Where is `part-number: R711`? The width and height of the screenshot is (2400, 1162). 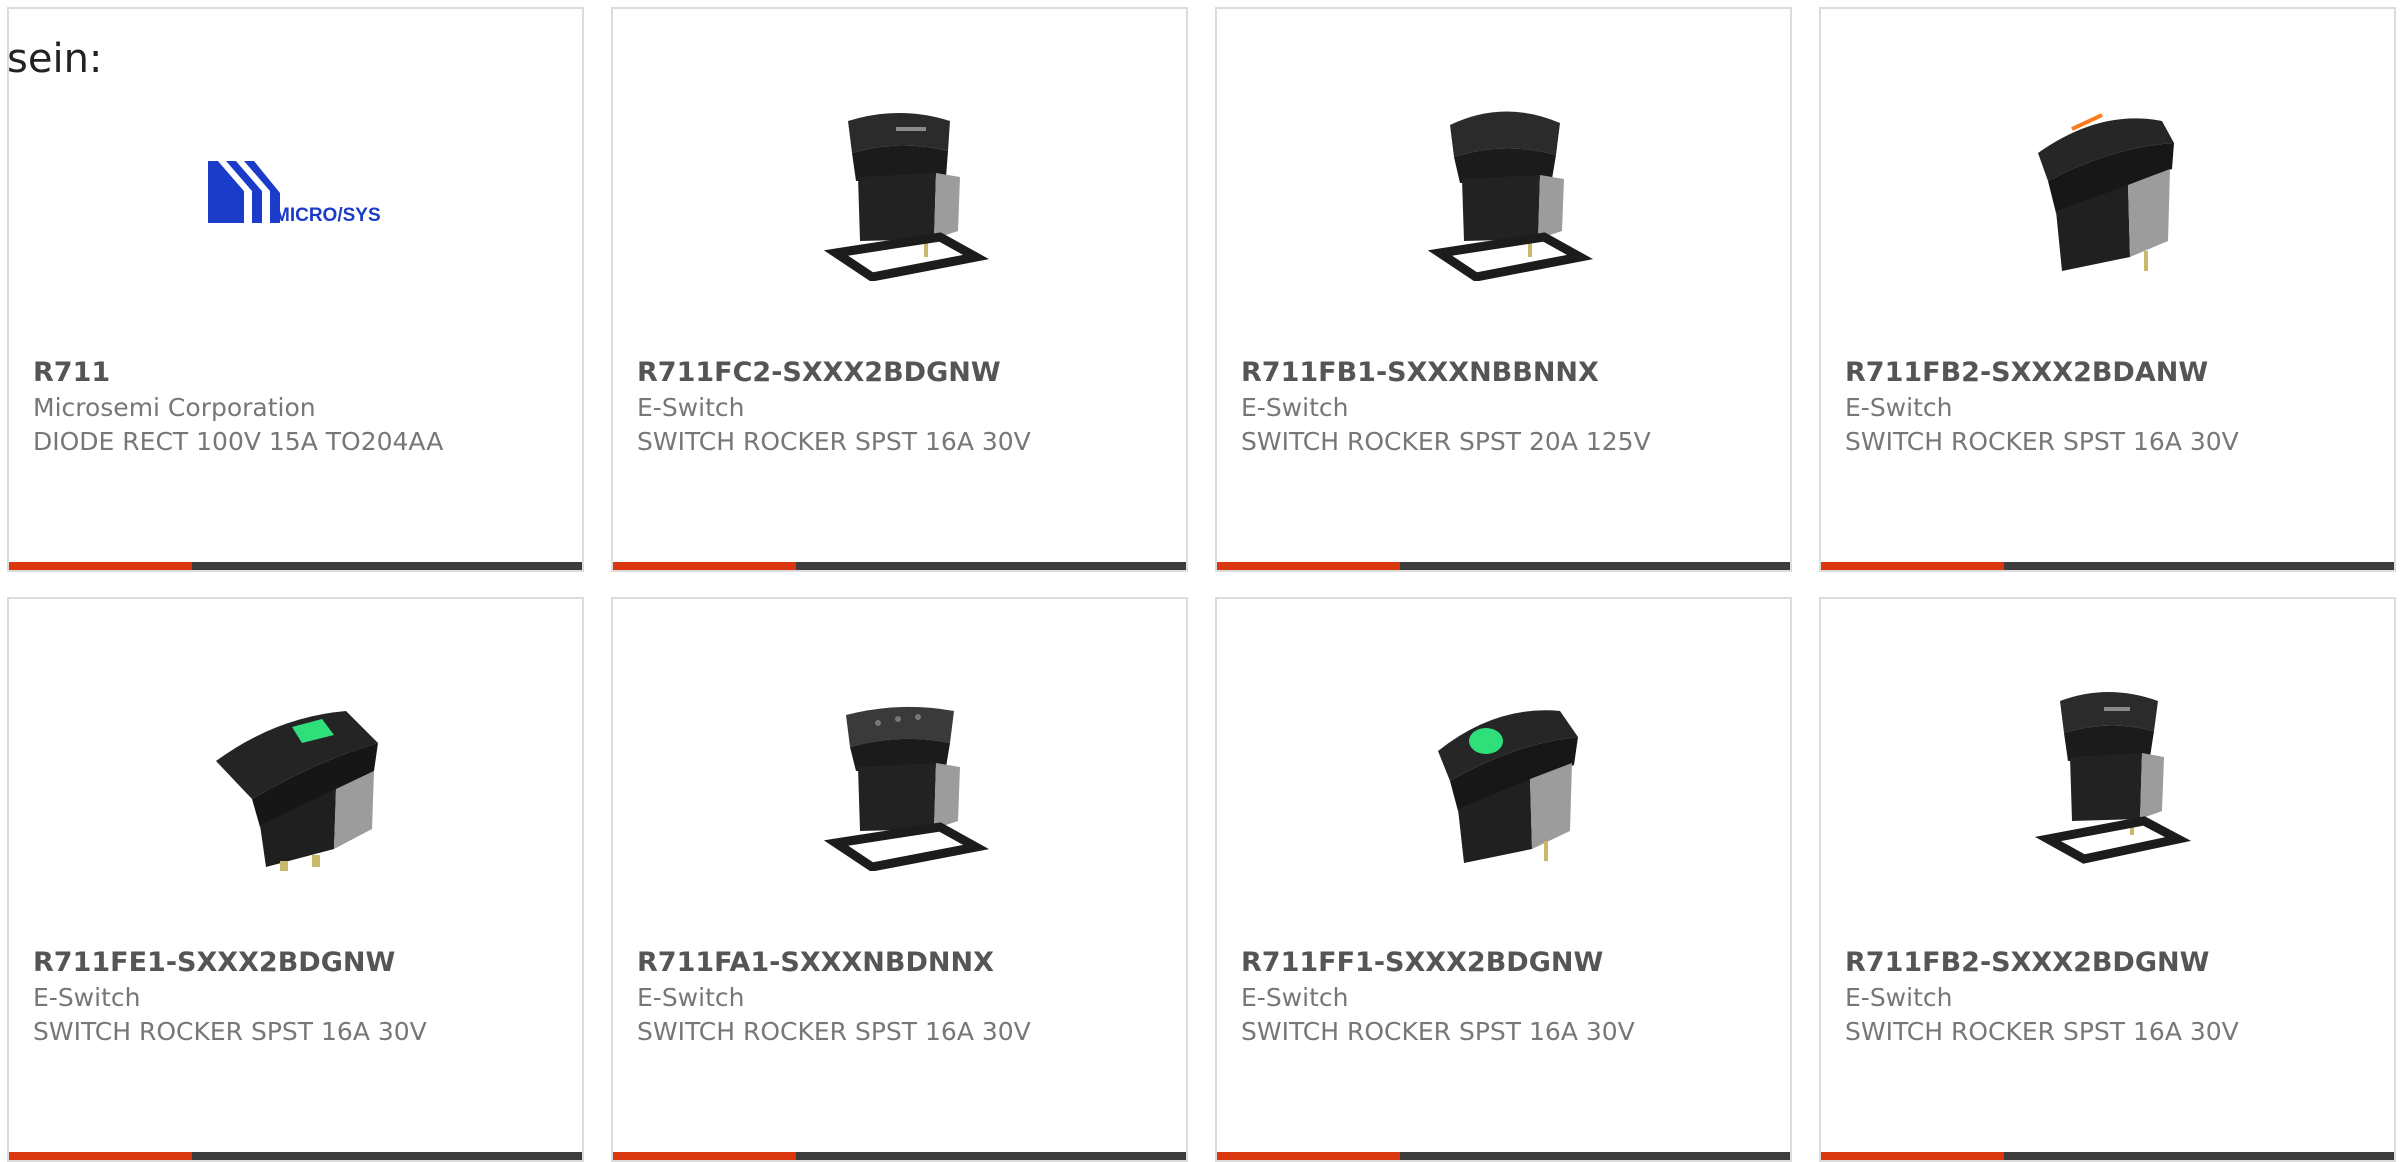
part-number: R711 is located at coordinates (302, 373).